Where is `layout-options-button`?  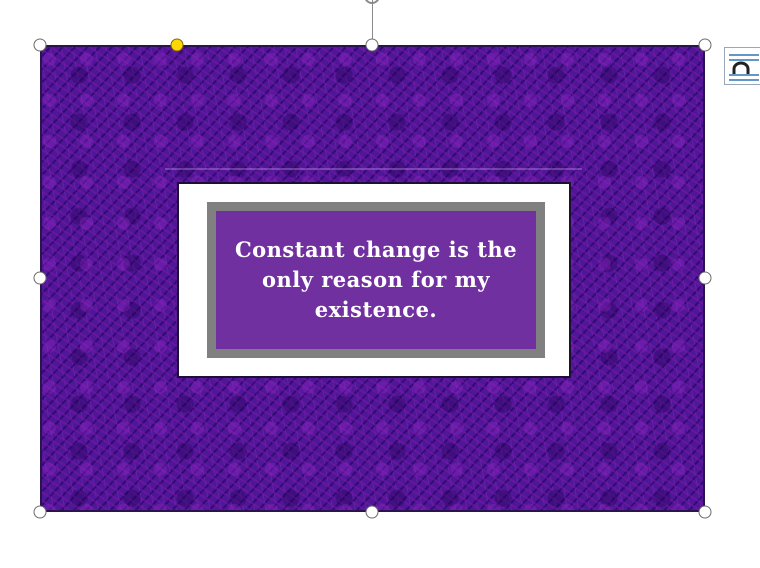 layout-options-button is located at coordinates (742, 66).